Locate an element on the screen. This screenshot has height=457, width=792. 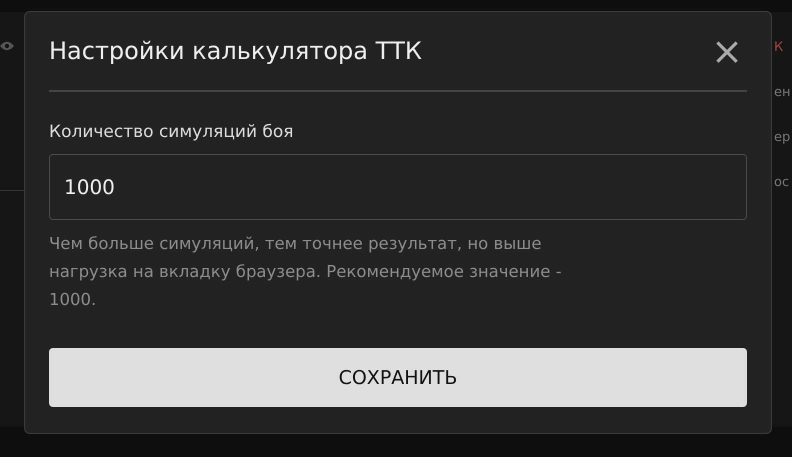
background-text: К is located at coordinates (779, 48).